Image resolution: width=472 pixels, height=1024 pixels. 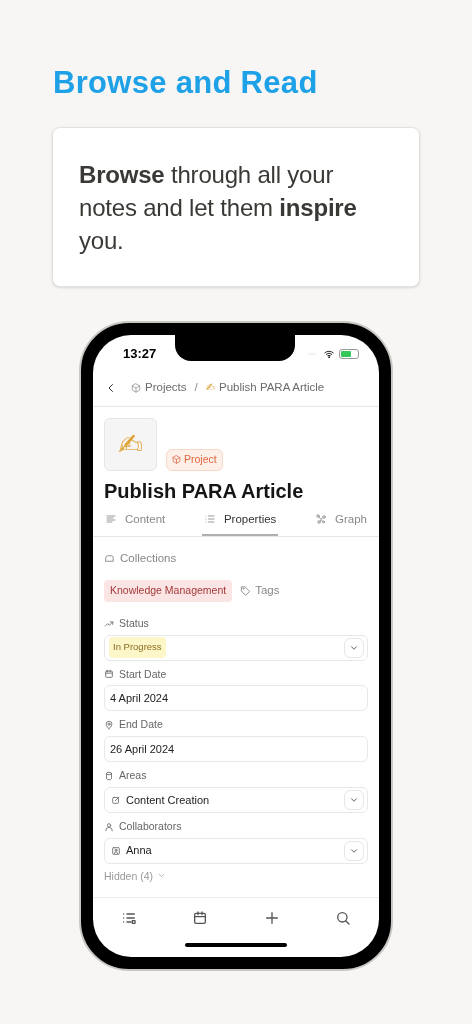 I want to click on search-icon, so click(x=343, y=917).